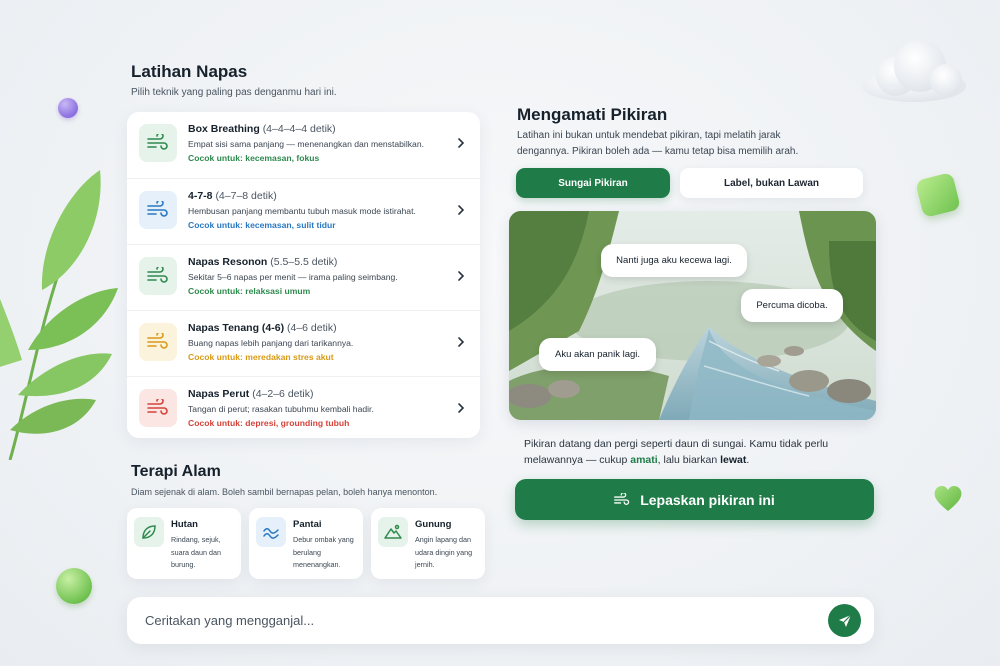 This screenshot has height=666, width=1000. I want to click on technique-timing: (5.5–5.5 detik), so click(304, 261).